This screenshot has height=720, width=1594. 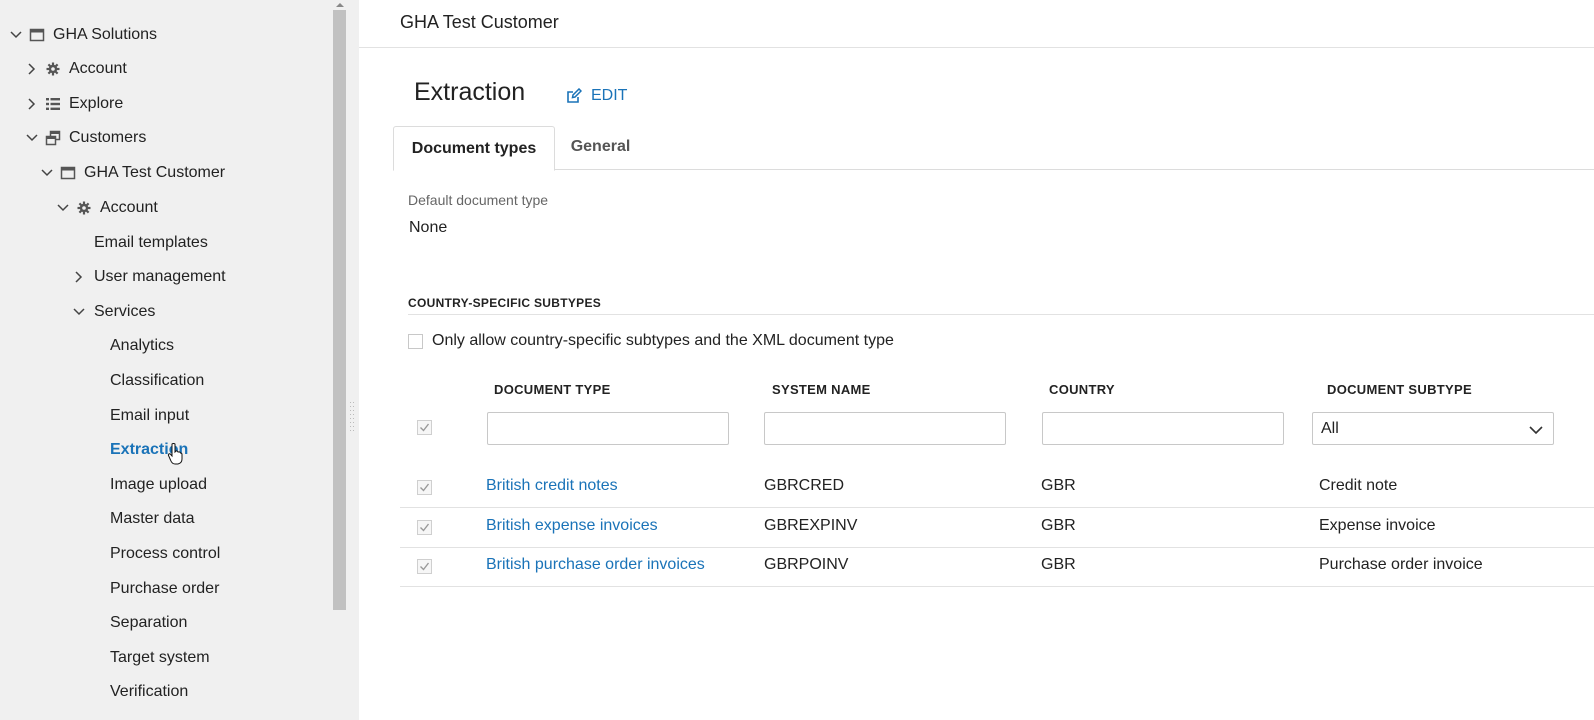 I want to click on tab-document-types: Document types, so click(x=474, y=148).